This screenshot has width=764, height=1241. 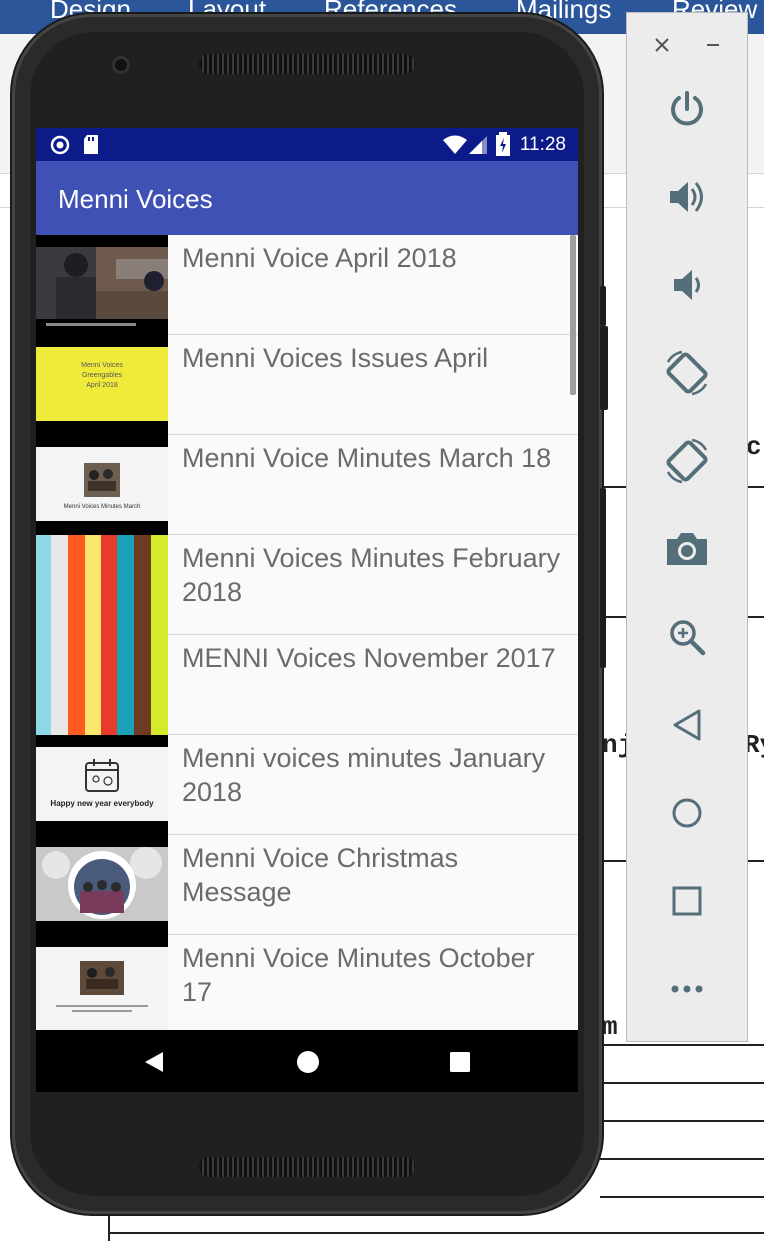 What do you see at coordinates (478, 145) in the screenshot?
I see `signal-icon` at bounding box center [478, 145].